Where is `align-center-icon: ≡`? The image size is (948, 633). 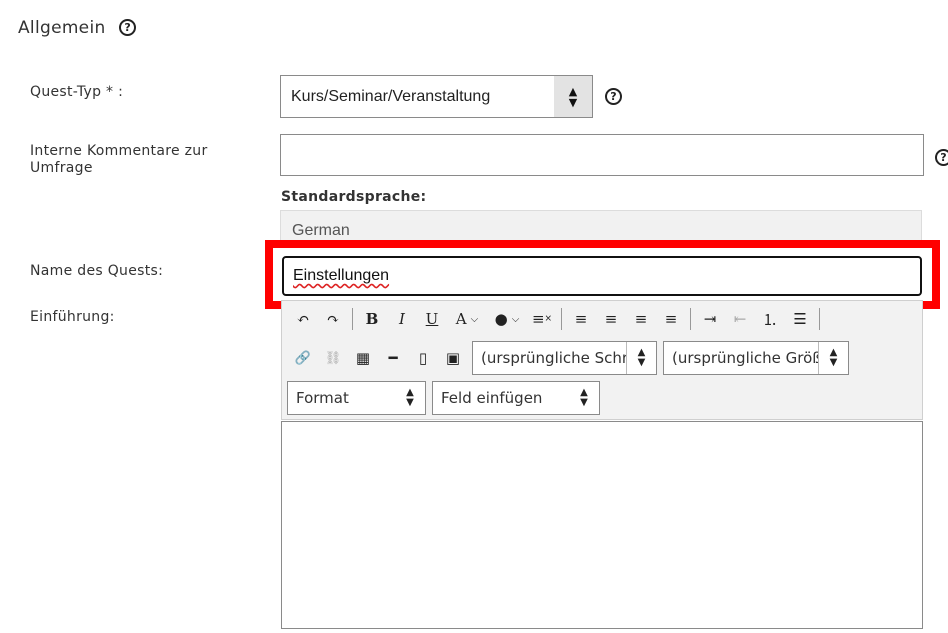
align-center-icon: ≡ is located at coordinates (611, 319).